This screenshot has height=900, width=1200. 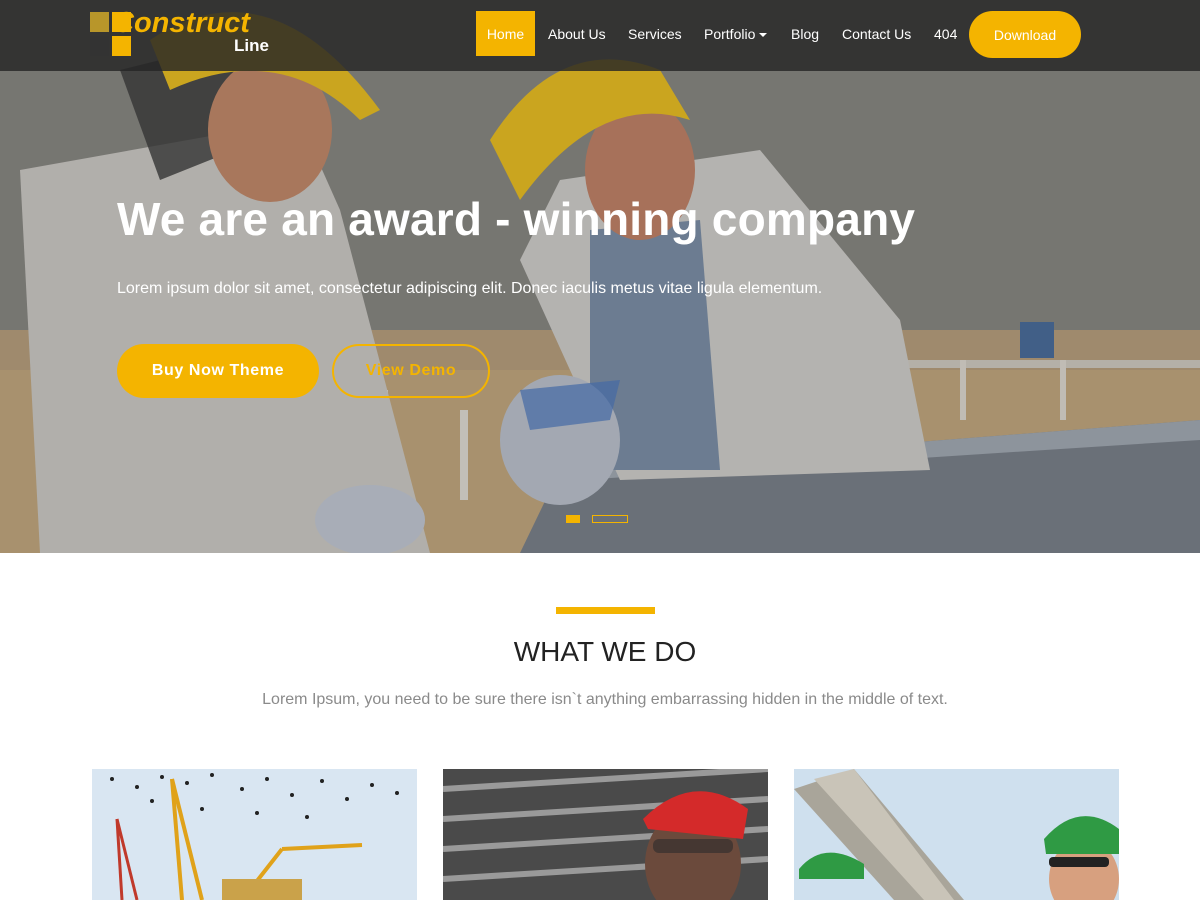 I want to click on view-demo-button: View Demo, so click(x=411, y=371).